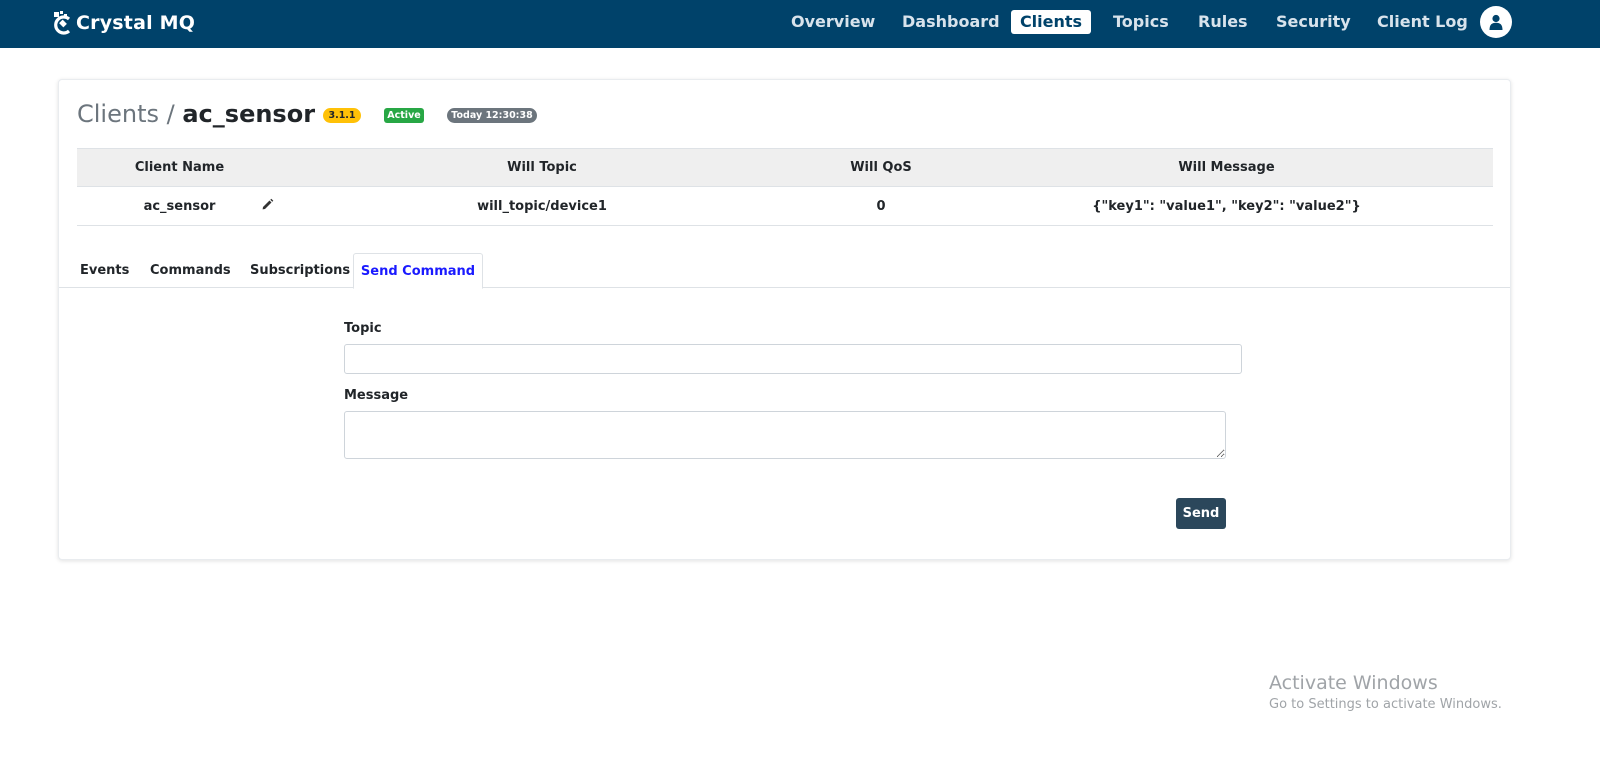  What do you see at coordinates (542, 206) in the screenshot?
I see `will-topic-cell: will_topic/device1` at bounding box center [542, 206].